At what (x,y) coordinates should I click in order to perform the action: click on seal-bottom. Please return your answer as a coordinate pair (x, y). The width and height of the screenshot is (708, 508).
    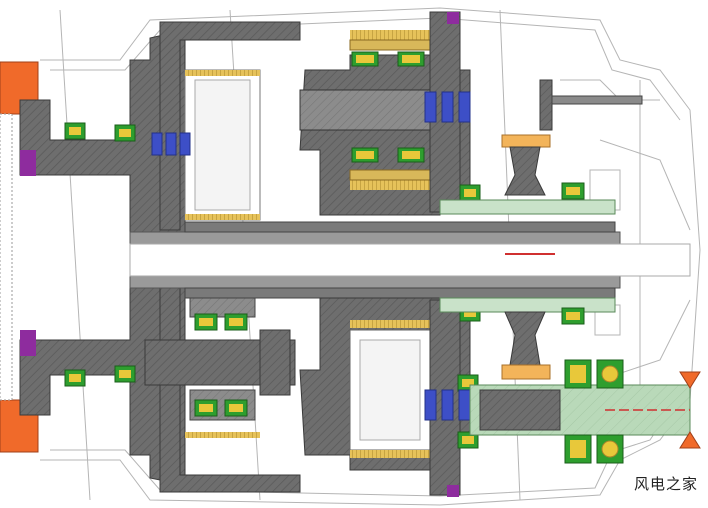
    Looking at the image, I should click on (28, 343).